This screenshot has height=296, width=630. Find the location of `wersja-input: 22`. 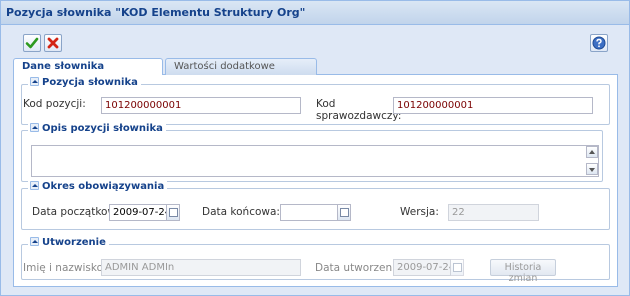

wersja-input: 22 is located at coordinates (493, 212).